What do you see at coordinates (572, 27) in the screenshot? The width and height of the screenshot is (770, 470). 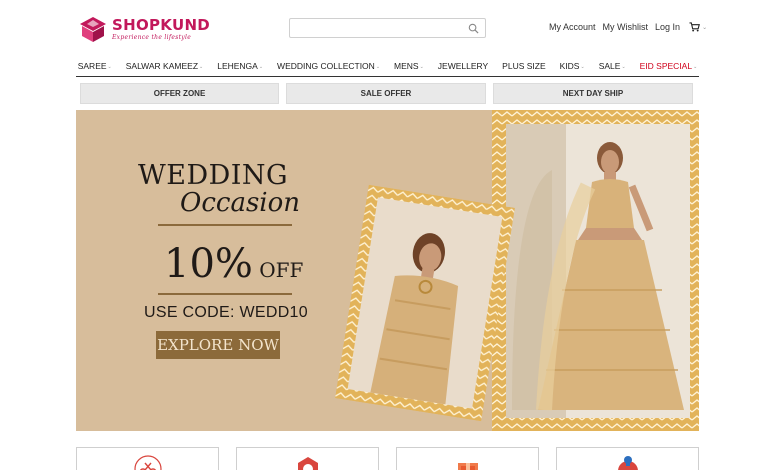 I see `my-account-link: My Account` at bounding box center [572, 27].